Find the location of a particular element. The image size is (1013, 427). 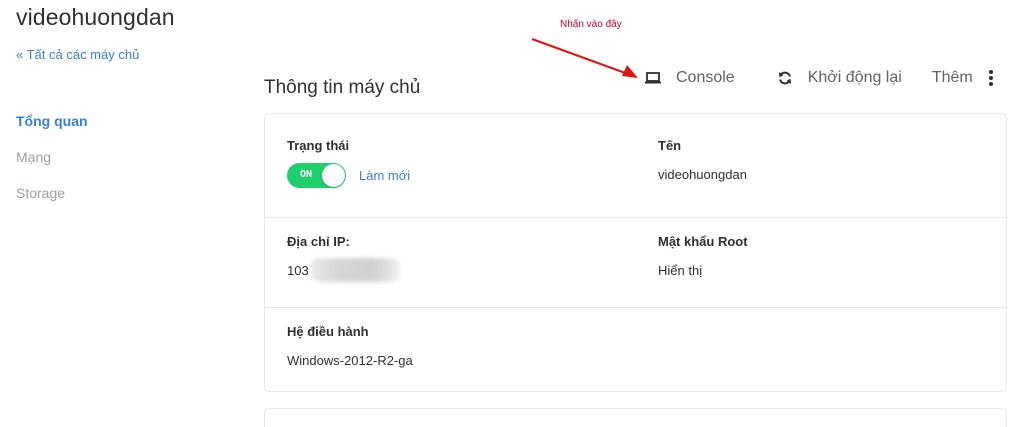

ip-label: Địa chỉ IP: is located at coordinates (318, 241).